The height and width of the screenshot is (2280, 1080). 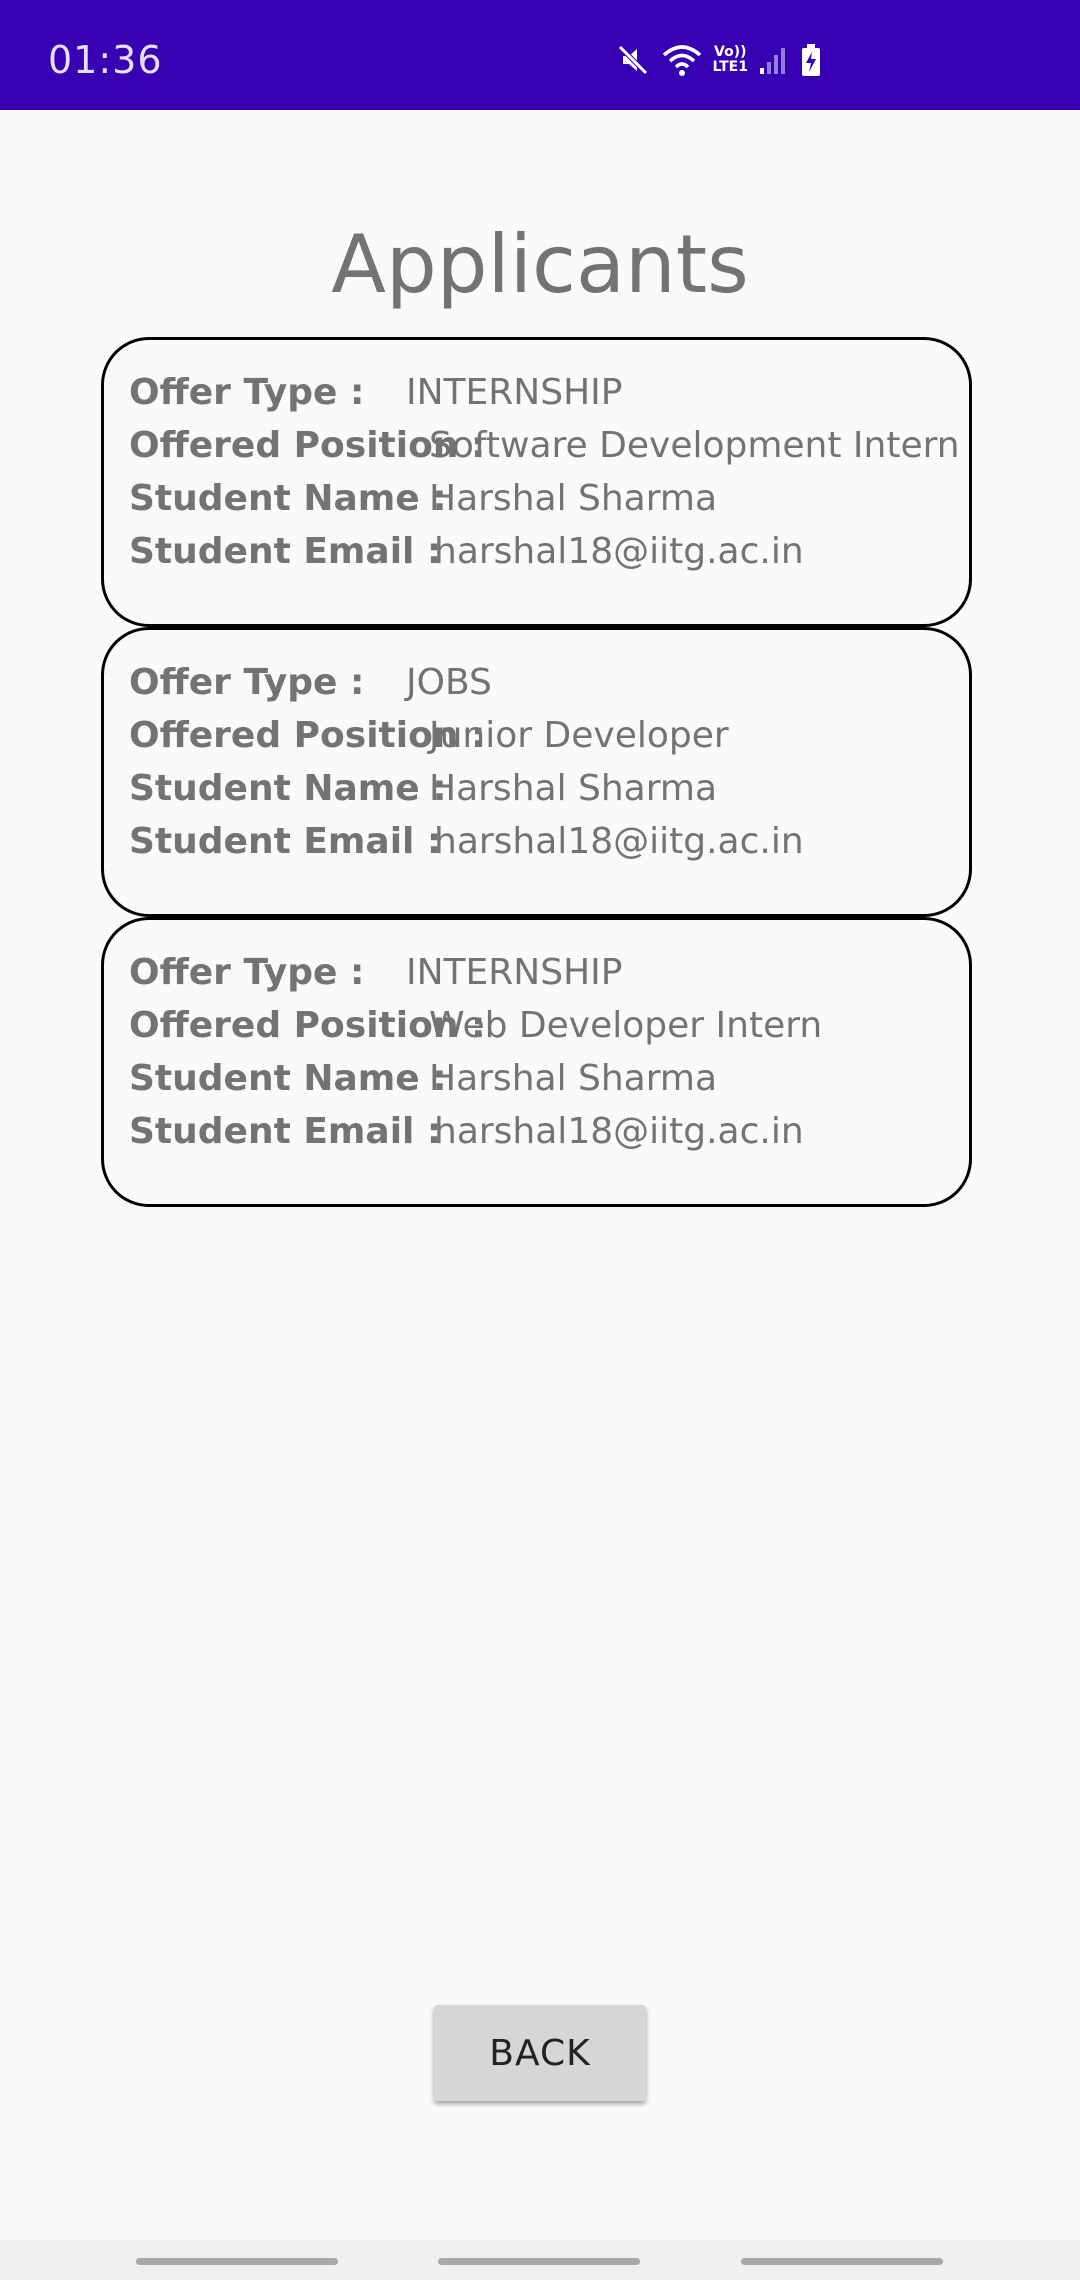 What do you see at coordinates (842, 2261) in the screenshot?
I see `nav-back-handle` at bounding box center [842, 2261].